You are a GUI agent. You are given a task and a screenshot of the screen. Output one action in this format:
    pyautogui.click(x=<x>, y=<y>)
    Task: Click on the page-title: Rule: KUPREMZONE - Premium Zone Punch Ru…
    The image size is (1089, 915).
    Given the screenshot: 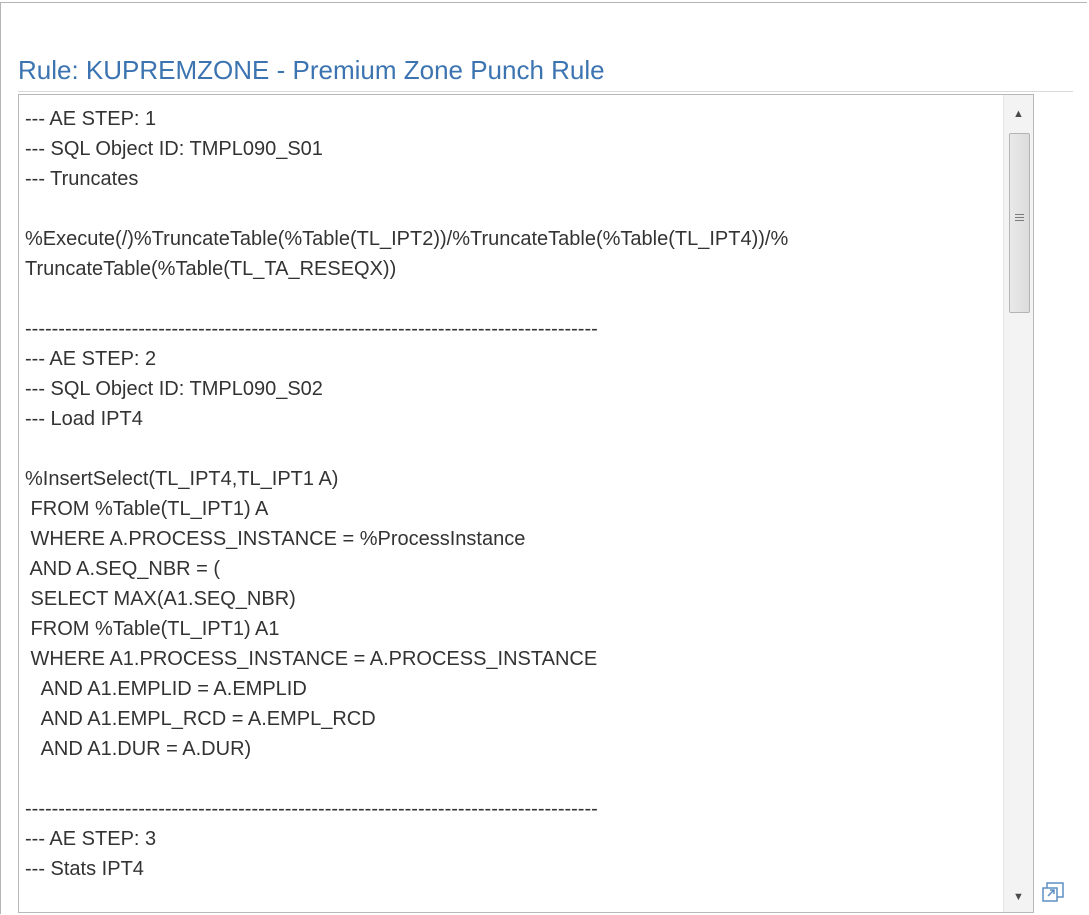 What is the action you would take?
    pyautogui.click(x=311, y=70)
    